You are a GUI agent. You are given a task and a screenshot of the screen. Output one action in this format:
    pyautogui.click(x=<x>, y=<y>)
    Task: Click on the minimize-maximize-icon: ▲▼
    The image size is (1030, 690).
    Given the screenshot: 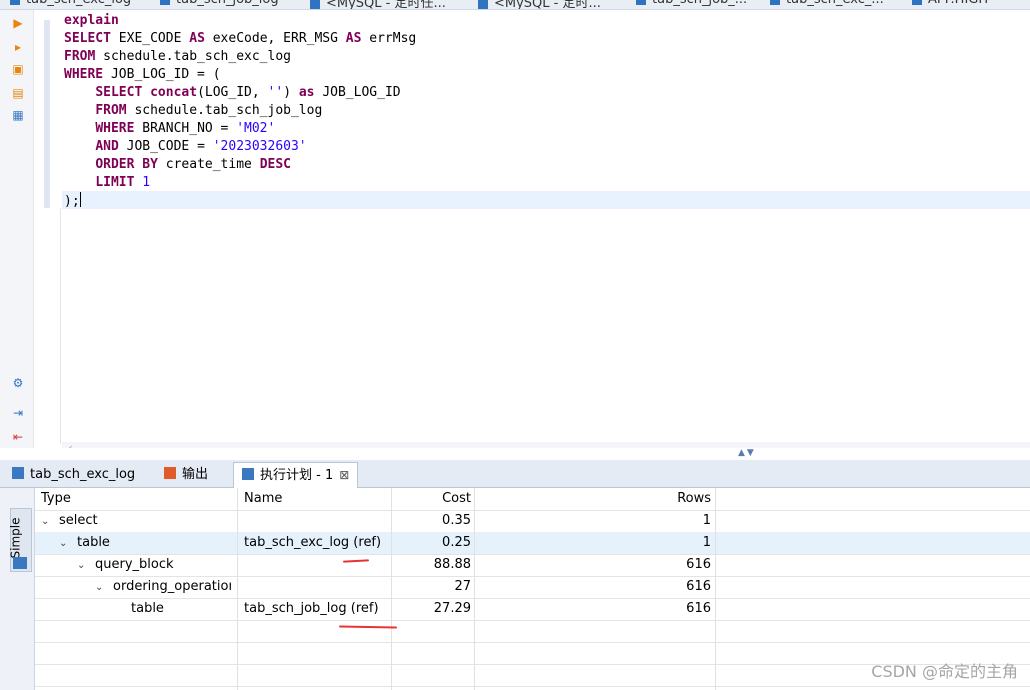 What is the action you would take?
    pyautogui.click(x=747, y=453)
    